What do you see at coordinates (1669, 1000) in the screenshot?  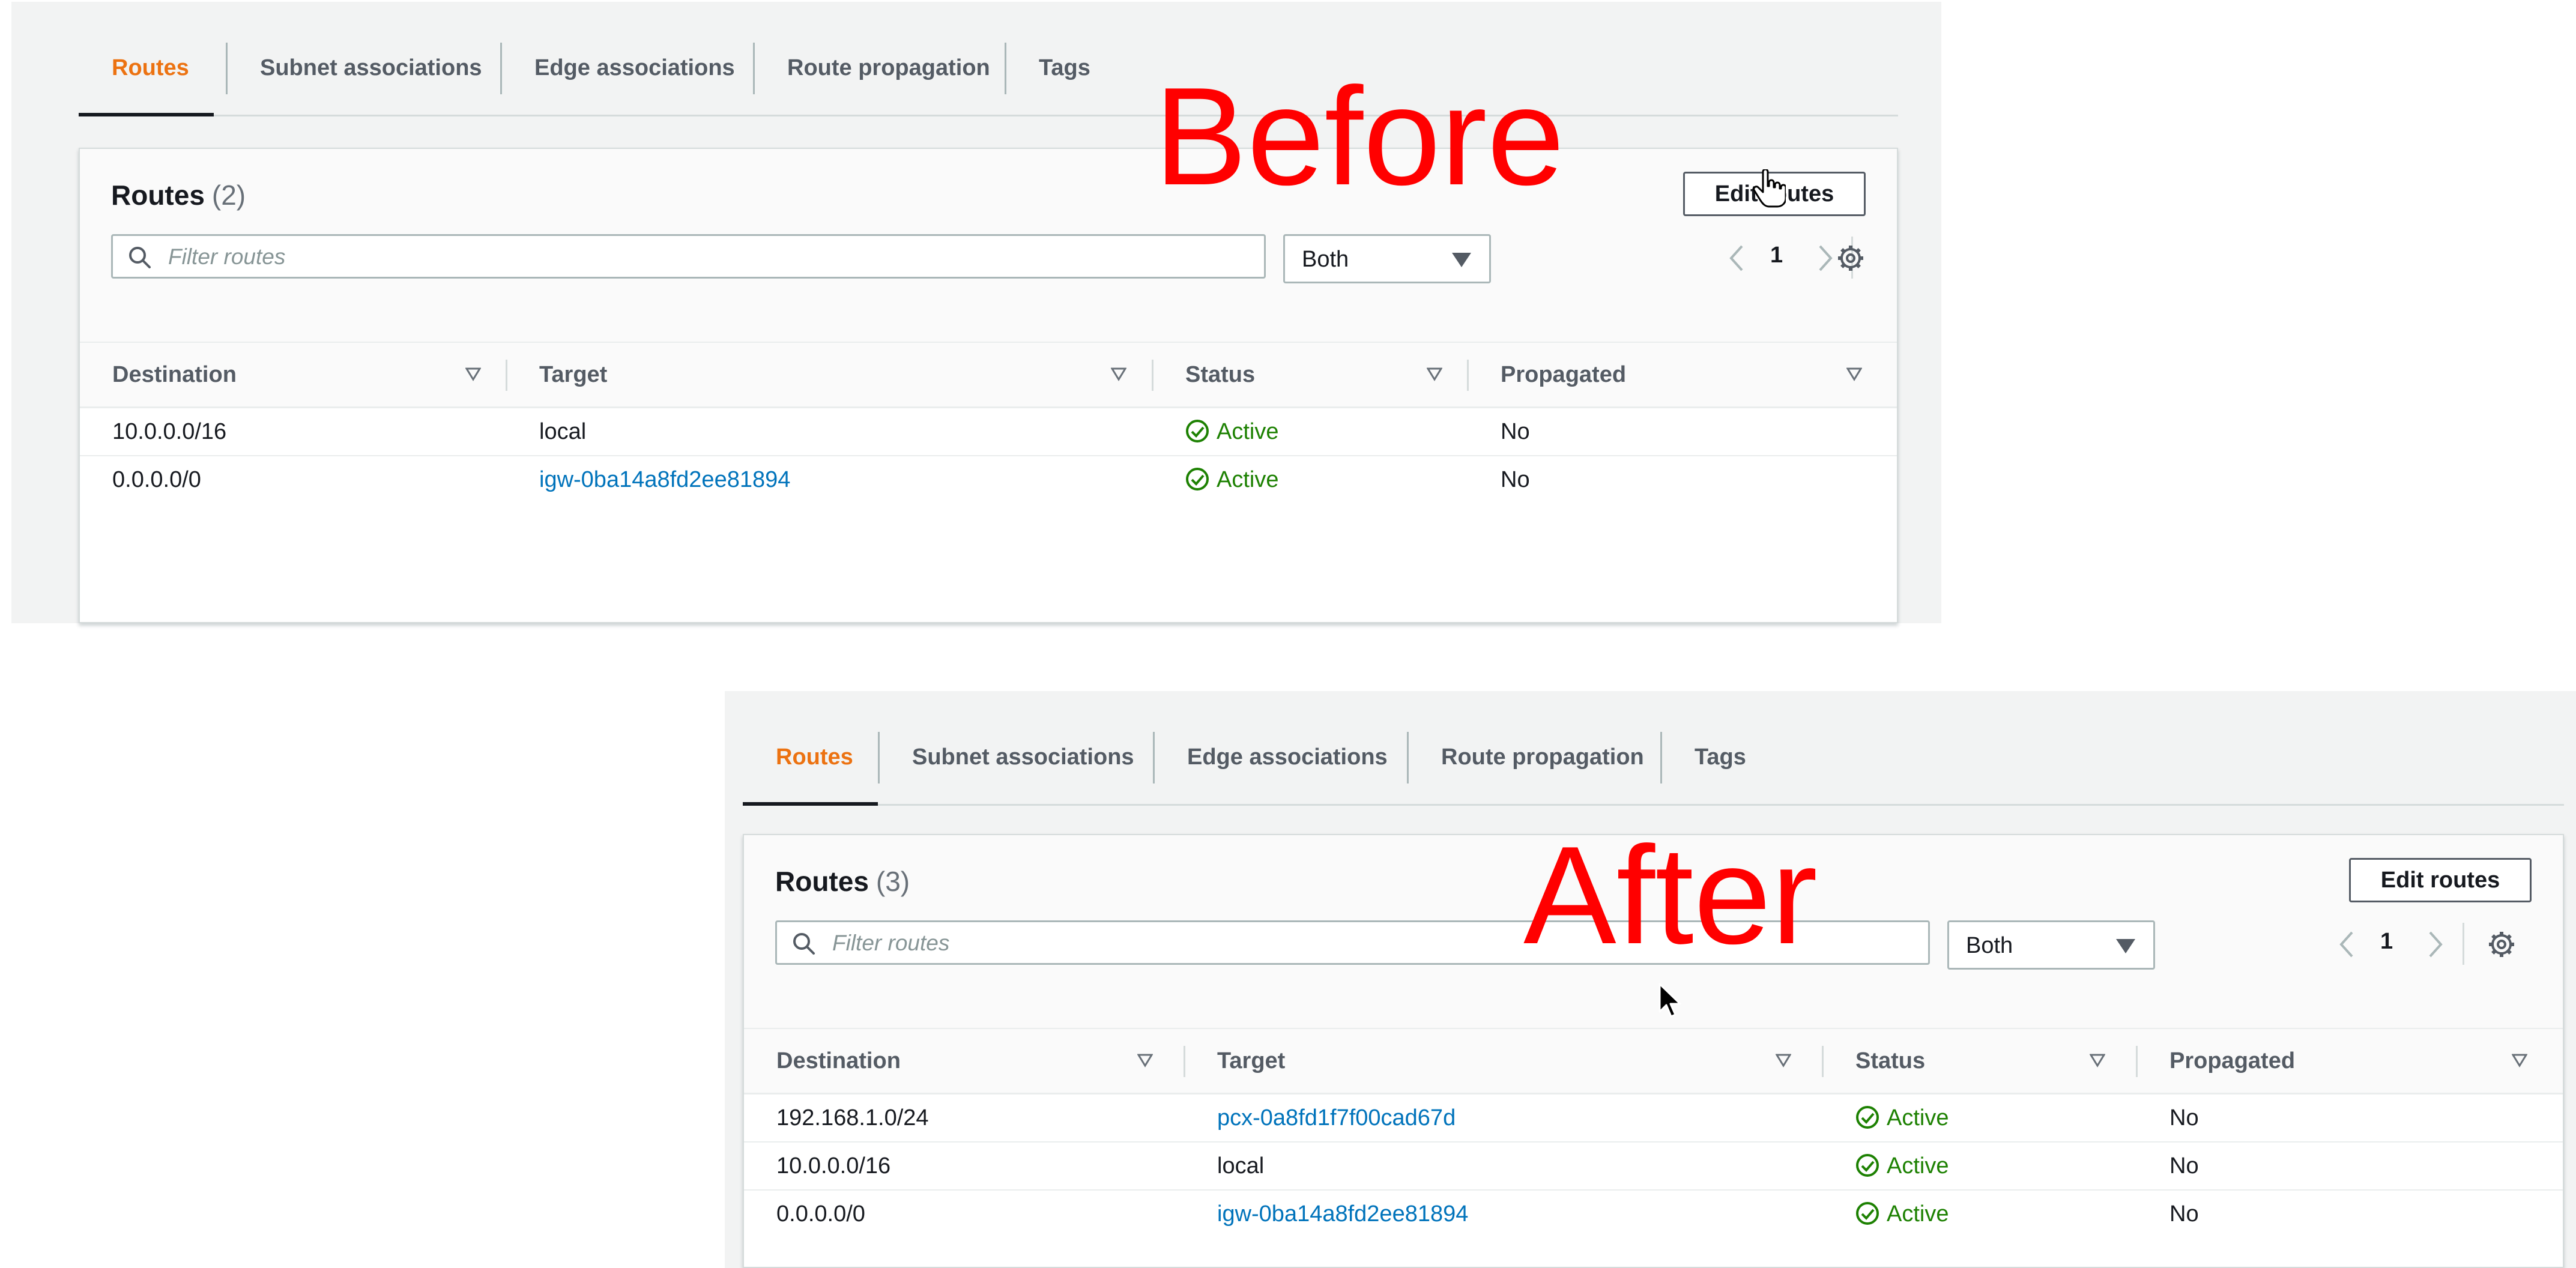 I see `arrow-pointer-cursor-icon` at bounding box center [1669, 1000].